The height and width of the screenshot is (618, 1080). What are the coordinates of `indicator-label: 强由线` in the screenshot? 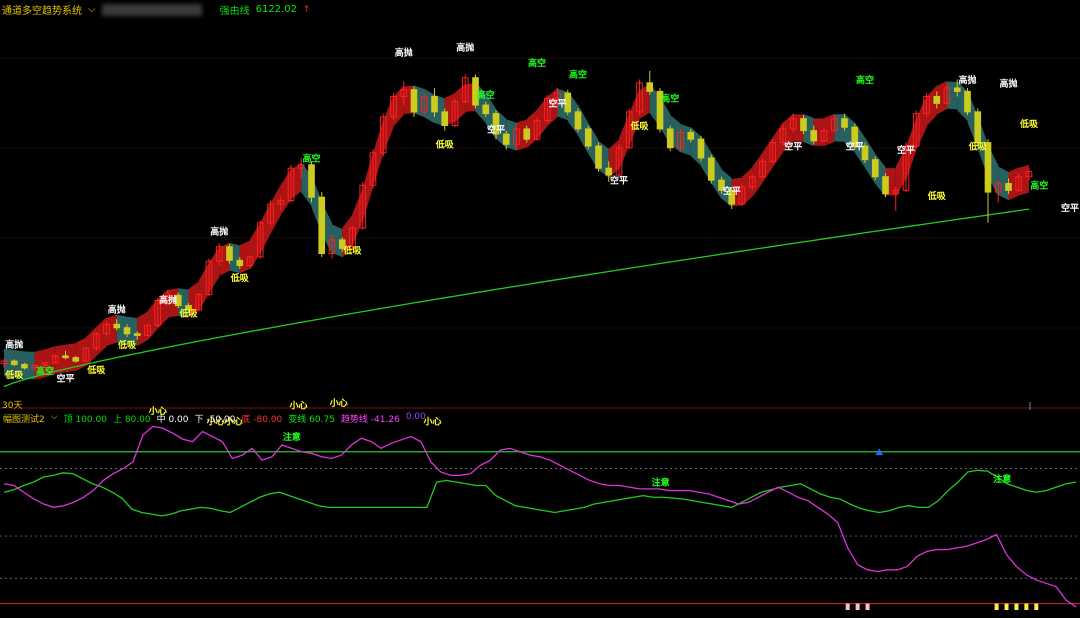 It's located at (234, 11).